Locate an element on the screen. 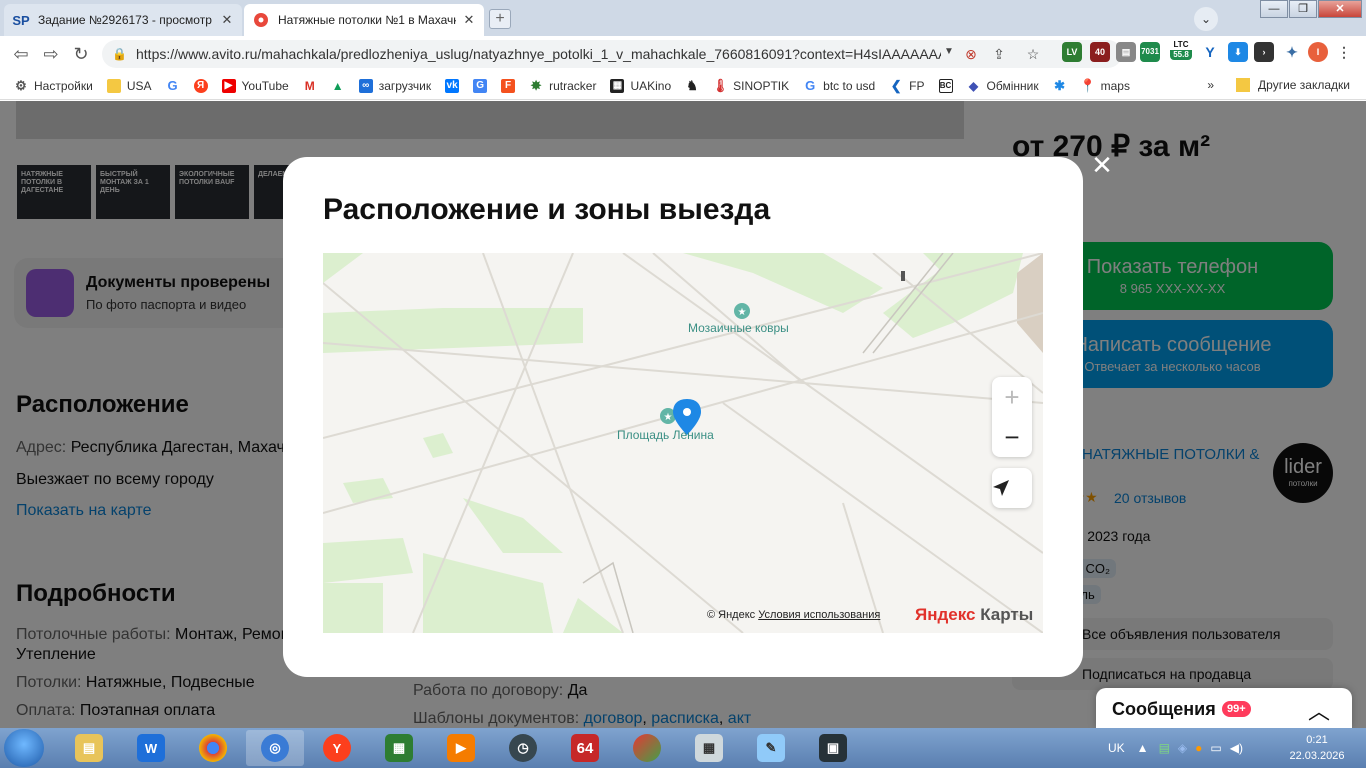 The image size is (1366, 768). y-extension-icon: Y is located at coordinates (1210, 52).